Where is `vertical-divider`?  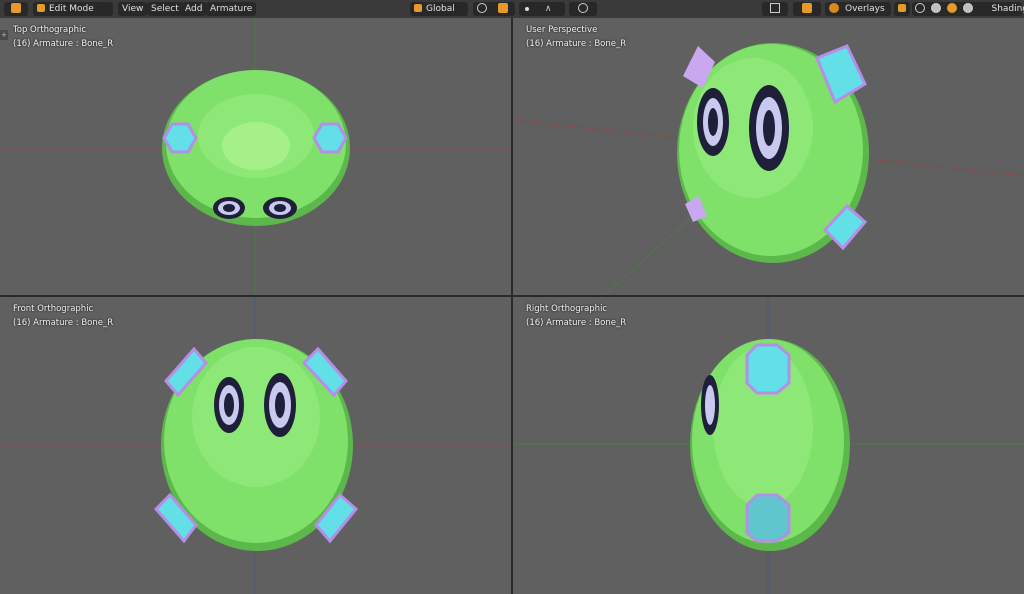 vertical-divider is located at coordinates (512, 306).